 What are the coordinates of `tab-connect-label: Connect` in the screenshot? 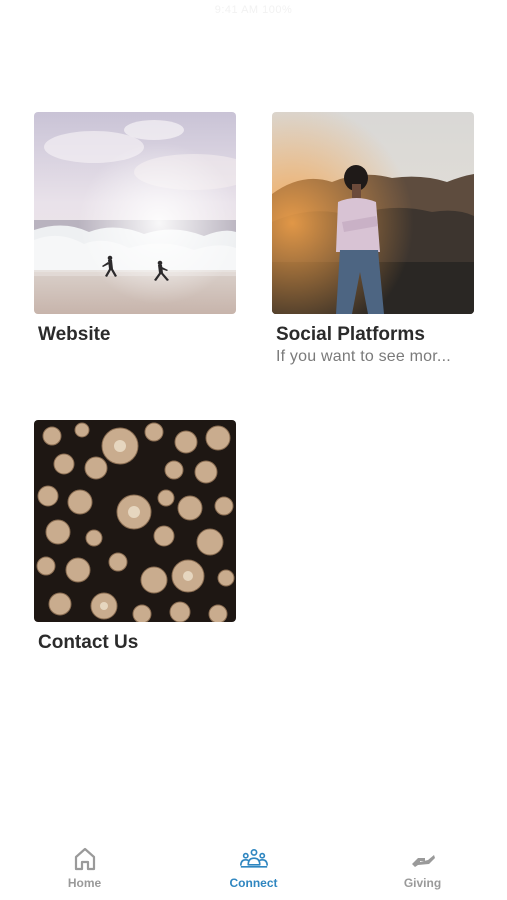 It's located at (253, 883).